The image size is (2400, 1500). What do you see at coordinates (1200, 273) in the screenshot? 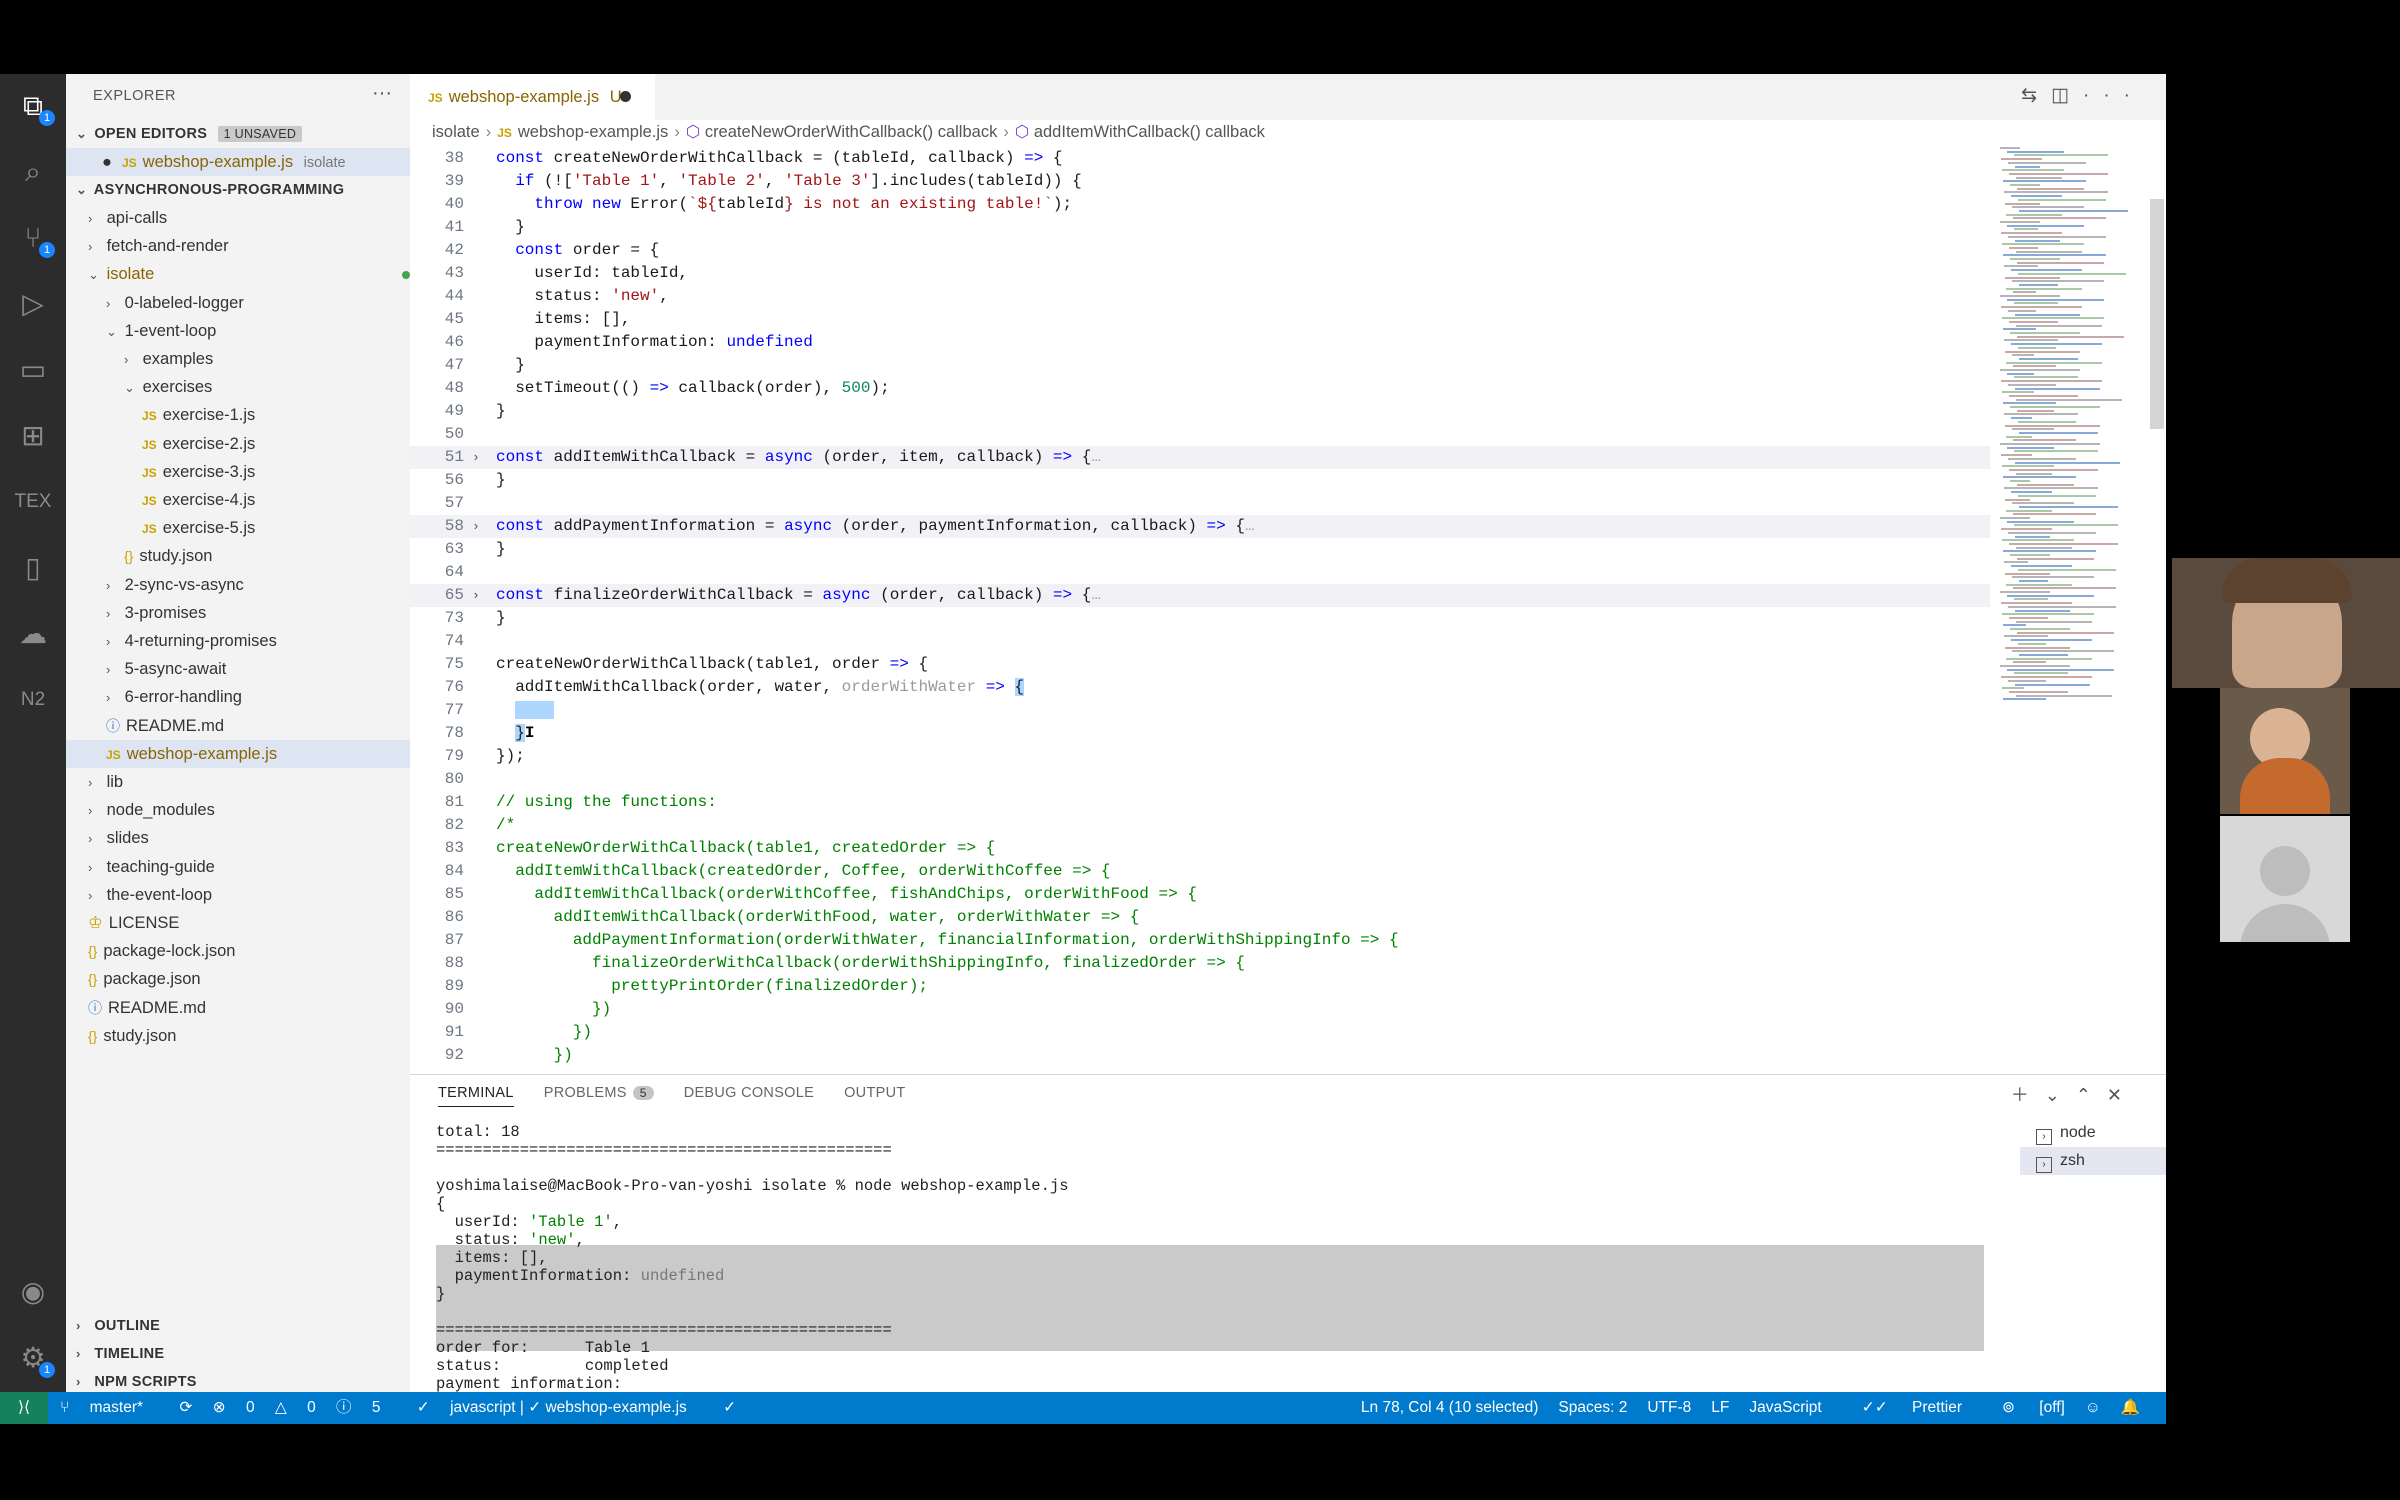
I see `code-line: 43 userId: tableId,` at bounding box center [1200, 273].